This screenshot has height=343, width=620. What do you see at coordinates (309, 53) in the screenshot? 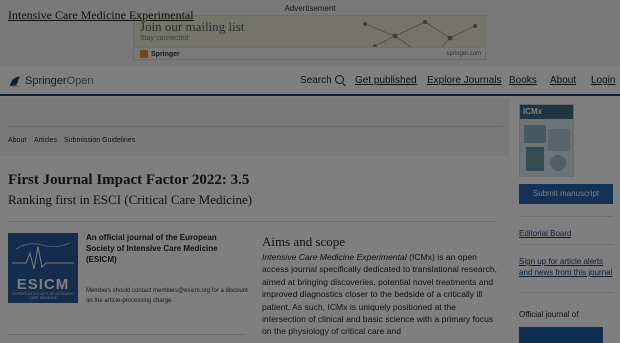
I see `banner-footer: Springer springer.com` at bounding box center [309, 53].